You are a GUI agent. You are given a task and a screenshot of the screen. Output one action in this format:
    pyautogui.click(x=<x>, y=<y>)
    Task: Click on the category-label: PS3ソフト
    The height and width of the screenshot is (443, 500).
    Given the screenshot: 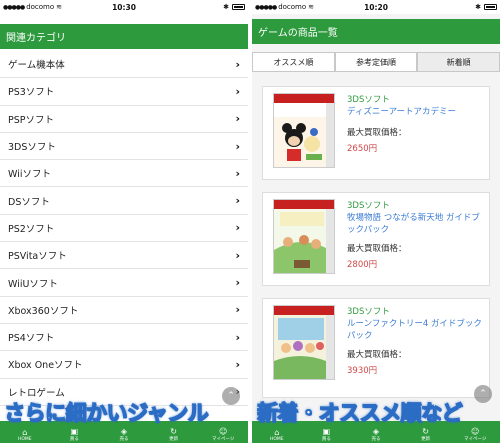 What is the action you would take?
    pyautogui.click(x=31, y=93)
    